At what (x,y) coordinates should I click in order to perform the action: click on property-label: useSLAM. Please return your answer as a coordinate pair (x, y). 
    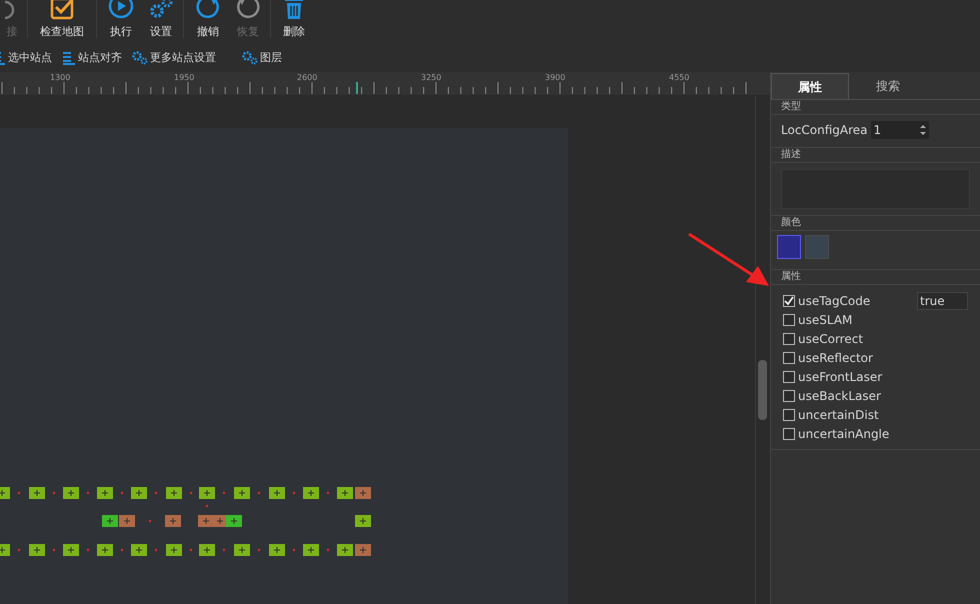
    Looking at the image, I should click on (826, 320).